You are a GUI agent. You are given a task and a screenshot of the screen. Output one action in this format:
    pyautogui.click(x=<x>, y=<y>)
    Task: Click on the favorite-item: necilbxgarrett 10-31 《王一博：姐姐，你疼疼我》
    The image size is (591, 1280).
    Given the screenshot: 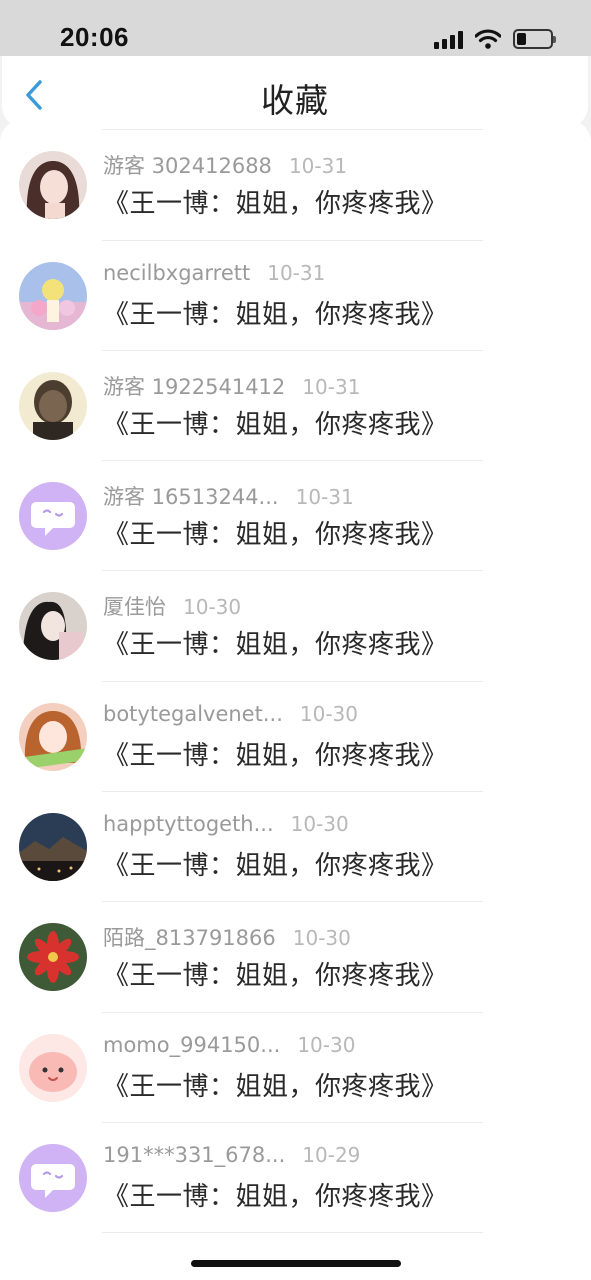 What is the action you would take?
    pyautogui.click(x=295, y=296)
    